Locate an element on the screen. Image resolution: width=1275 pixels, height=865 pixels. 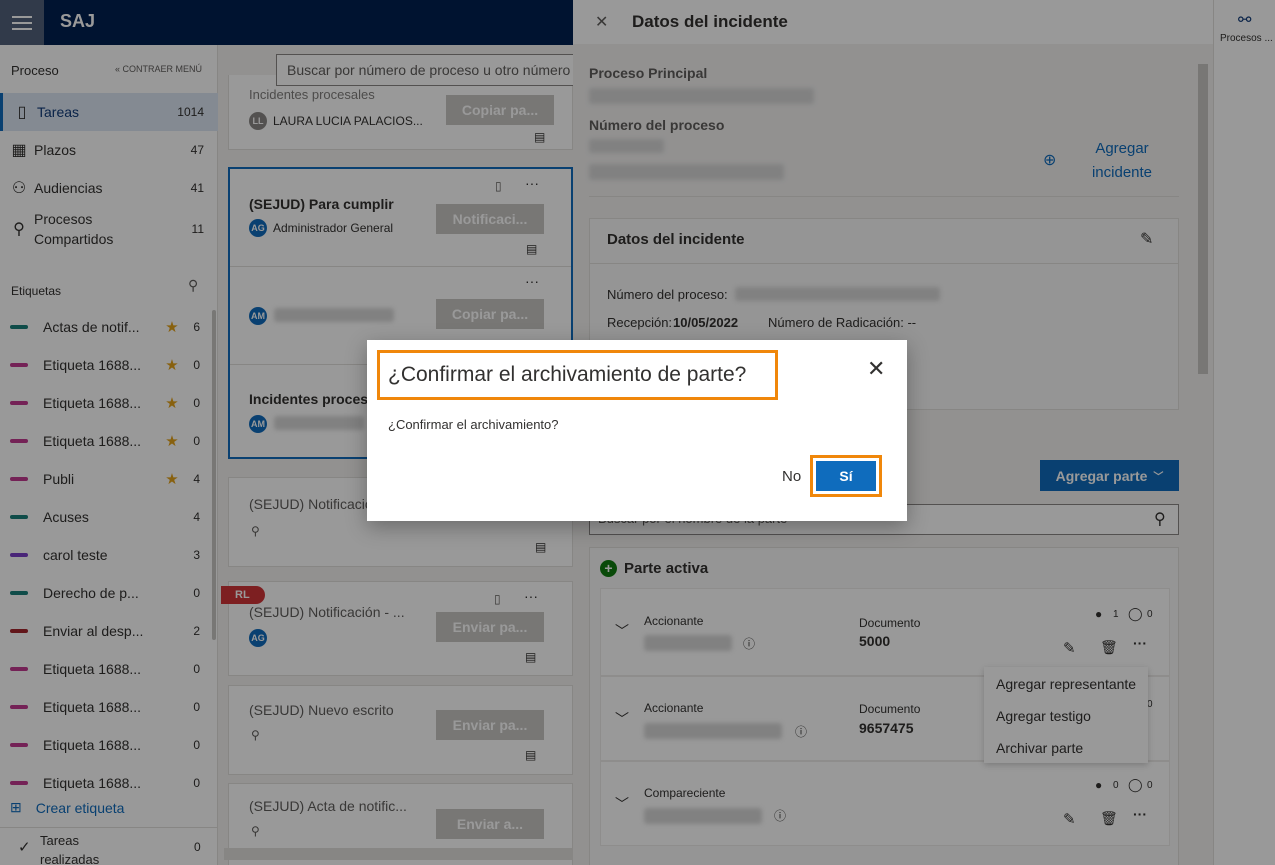
yes-button-highlight: Sí is located at coordinates (846, 476).